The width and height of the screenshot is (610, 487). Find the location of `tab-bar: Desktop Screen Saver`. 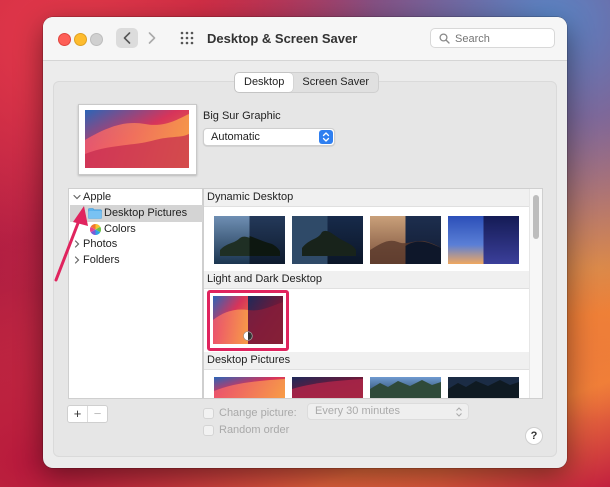

tab-bar: Desktop Screen Saver is located at coordinates (307, 82).